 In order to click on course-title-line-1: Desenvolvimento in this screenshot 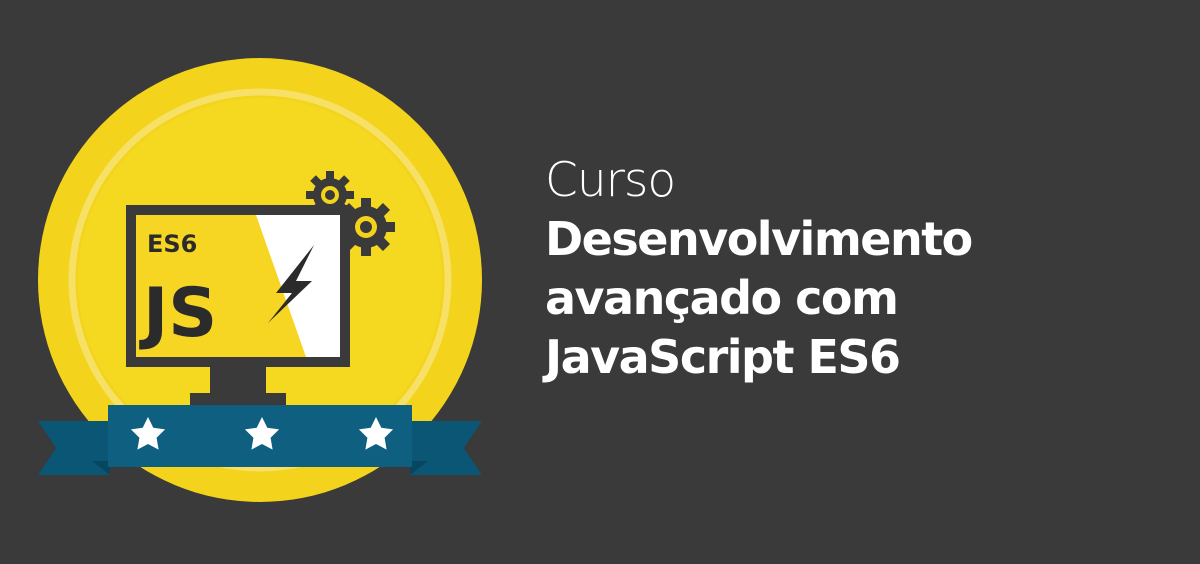, I will do `click(759, 239)`.